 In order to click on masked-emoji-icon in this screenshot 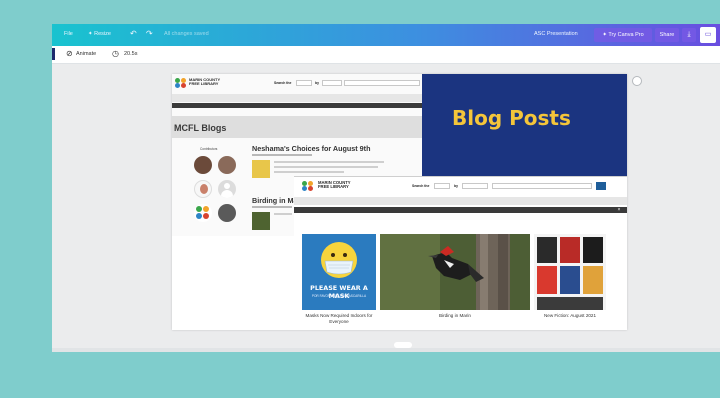, I will do `click(339, 260)`.